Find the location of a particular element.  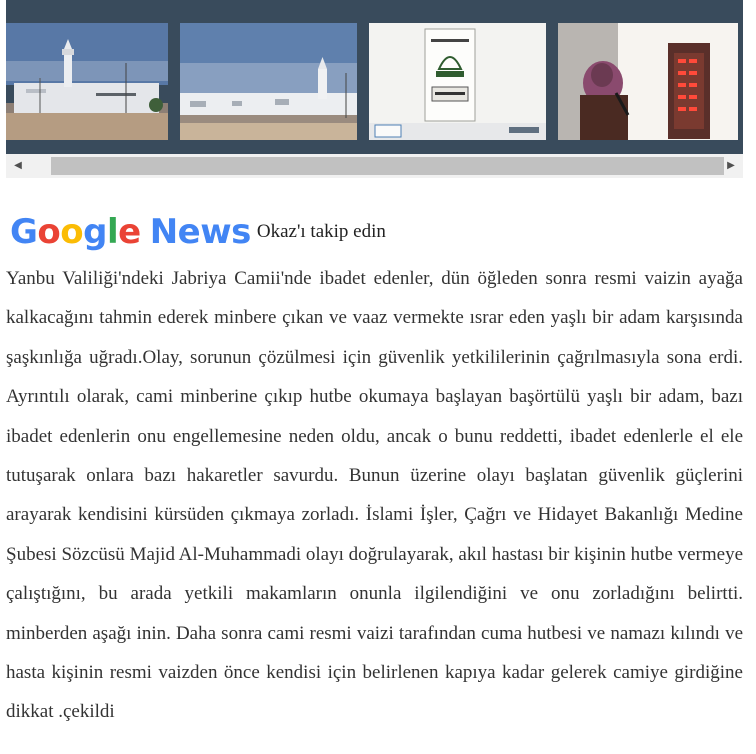

google-wordmark: Google is located at coordinates (75, 232).